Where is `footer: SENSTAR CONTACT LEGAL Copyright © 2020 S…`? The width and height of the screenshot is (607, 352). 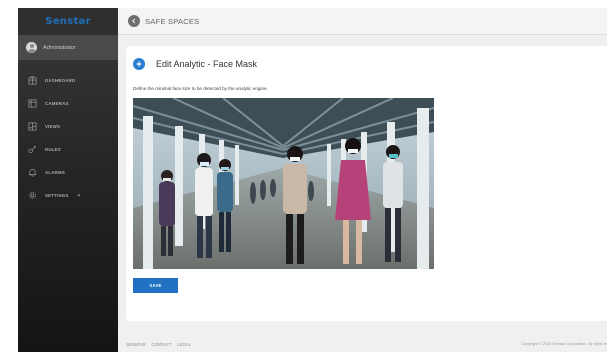 footer: SENSTAR CONTACT LEGAL Copyright © 2020 S… is located at coordinates (366, 344).